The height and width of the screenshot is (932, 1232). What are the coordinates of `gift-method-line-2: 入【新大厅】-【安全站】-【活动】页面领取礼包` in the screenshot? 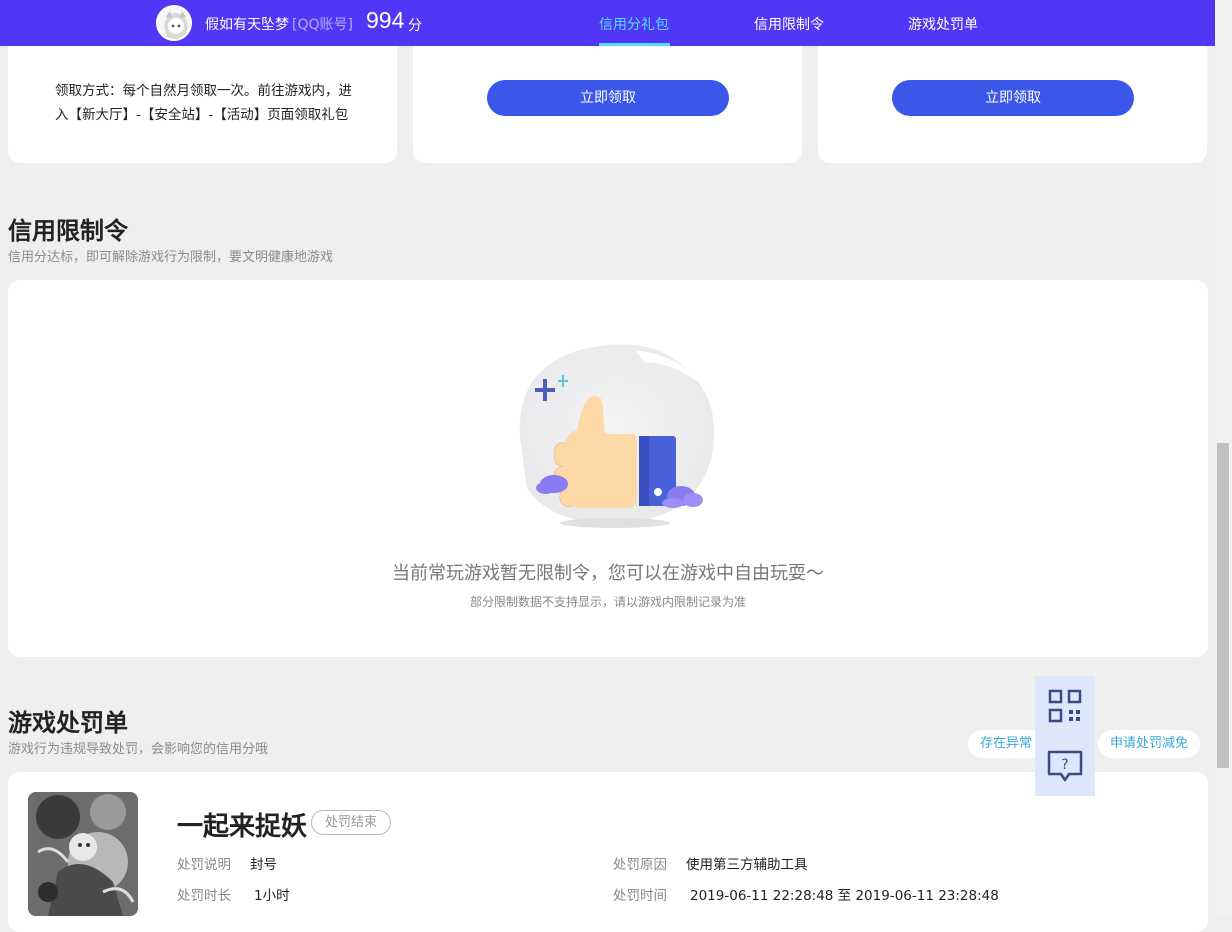 It's located at (202, 115).